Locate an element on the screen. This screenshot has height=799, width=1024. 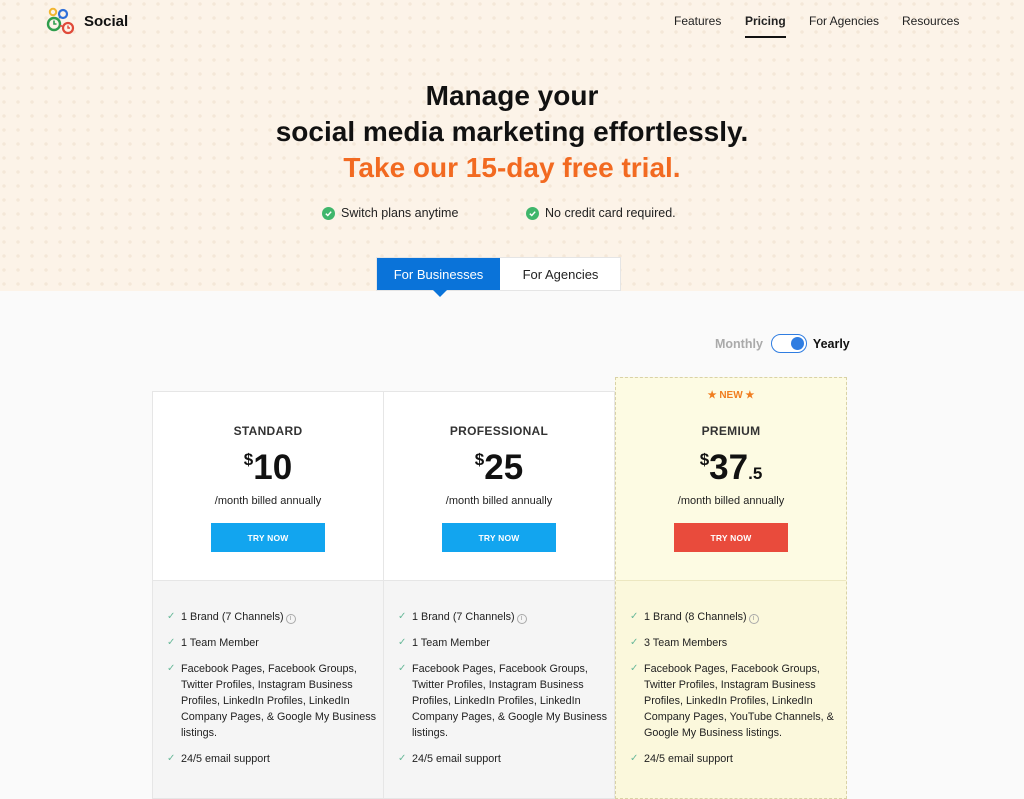
plan-price: $25 is located at coordinates (499, 468).